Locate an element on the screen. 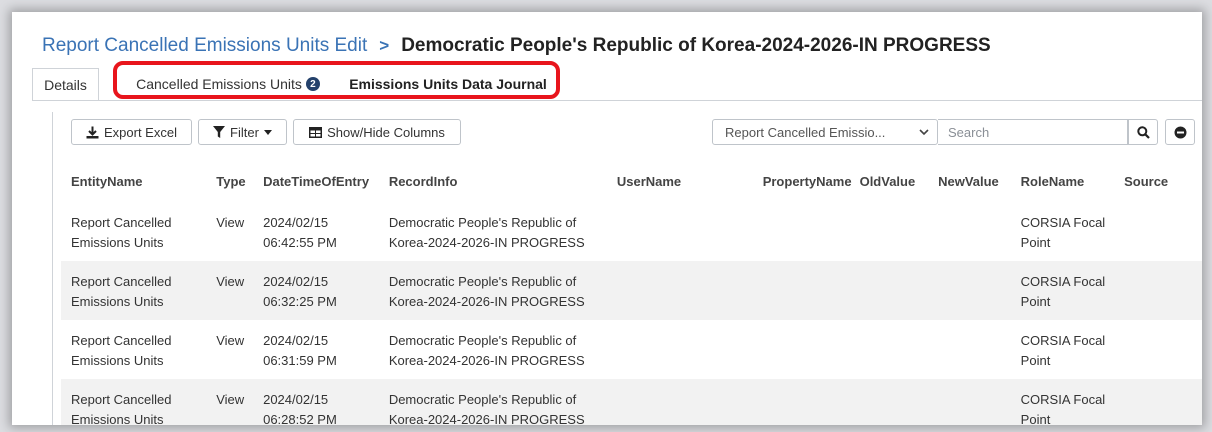  search-input is located at coordinates (1033, 132).